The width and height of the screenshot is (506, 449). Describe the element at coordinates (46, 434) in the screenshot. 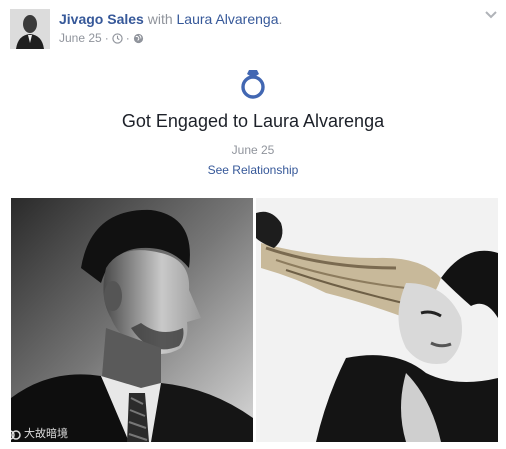

I see `watermark-text: 大故暗境` at that location.